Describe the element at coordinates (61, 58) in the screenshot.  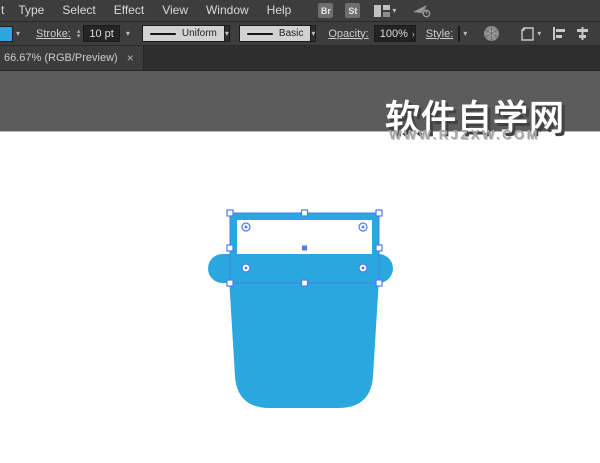
I see `document-tab-label: 66.67% (RGB/Preview)` at that location.